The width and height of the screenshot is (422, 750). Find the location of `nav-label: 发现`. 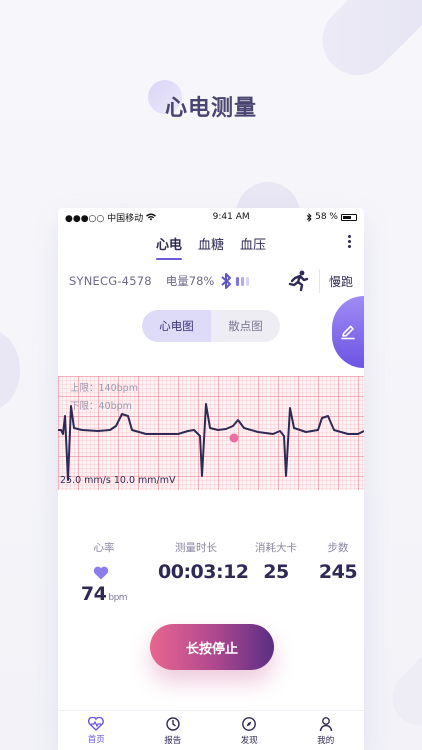

nav-label: 发现 is located at coordinates (249, 740).